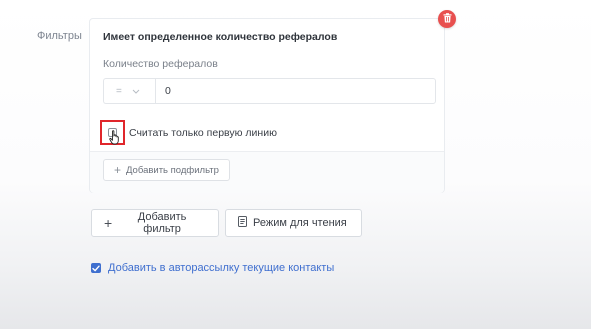 This screenshot has height=329, width=591. What do you see at coordinates (136, 91) in the screenshot?
I see `chevron-down-icon` at bounding box center [136, 91].